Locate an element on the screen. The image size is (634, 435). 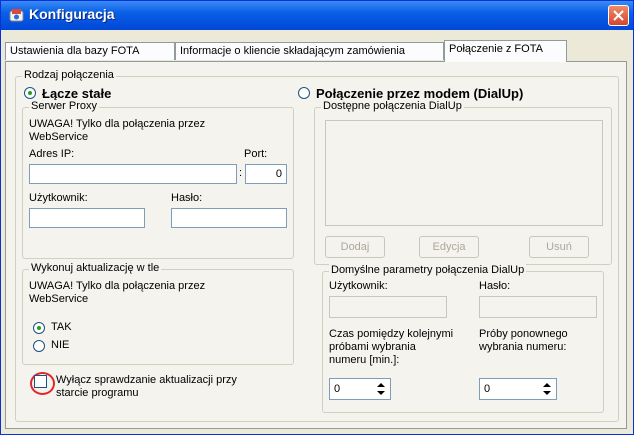
fixed-connection-radio is located at coordinates (30, 93).